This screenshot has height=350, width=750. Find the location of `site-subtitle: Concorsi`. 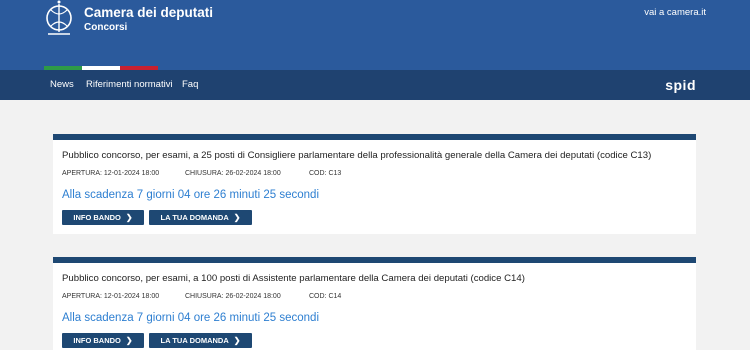

site-subtitle: Concorsi is located at coordinates (106, 27).